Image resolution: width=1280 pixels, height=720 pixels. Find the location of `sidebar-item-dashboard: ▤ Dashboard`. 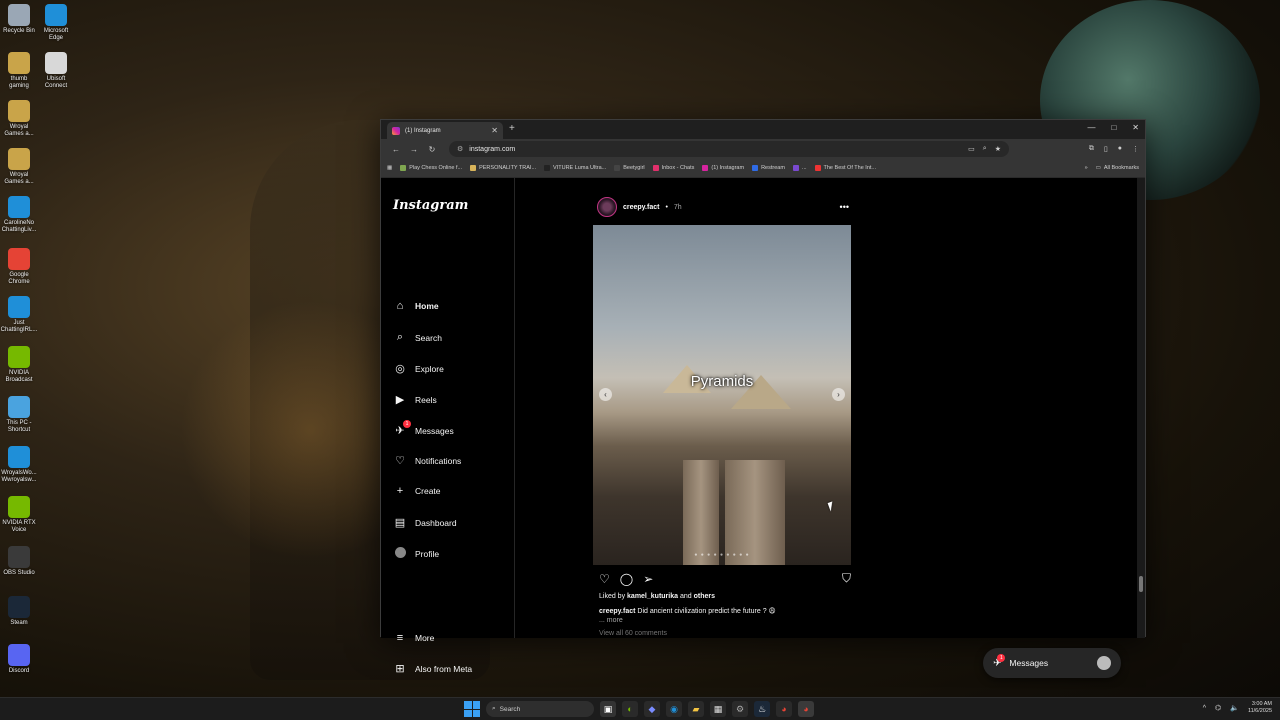

sidebar-item-dashboard: ▤ Dashboard is located at coordinates (425, 522).